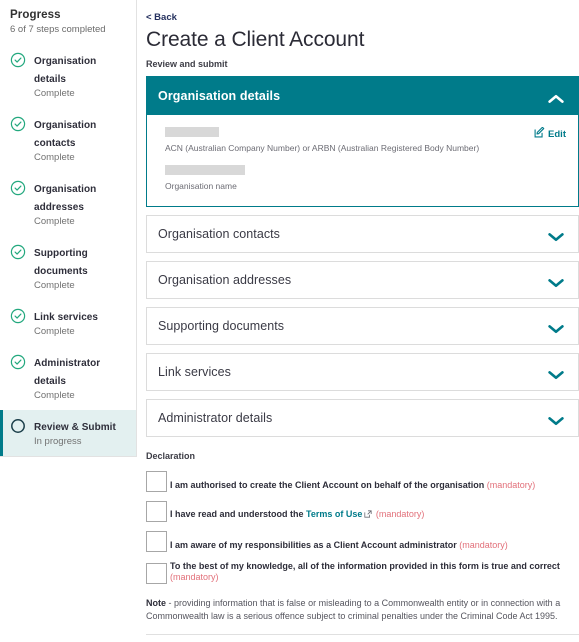 The width and height of the screenshot is (579, 642). Describe the element at coordinates (58, 441) in the screenshot. I see `sidebar-item-state: In progress` at that location.